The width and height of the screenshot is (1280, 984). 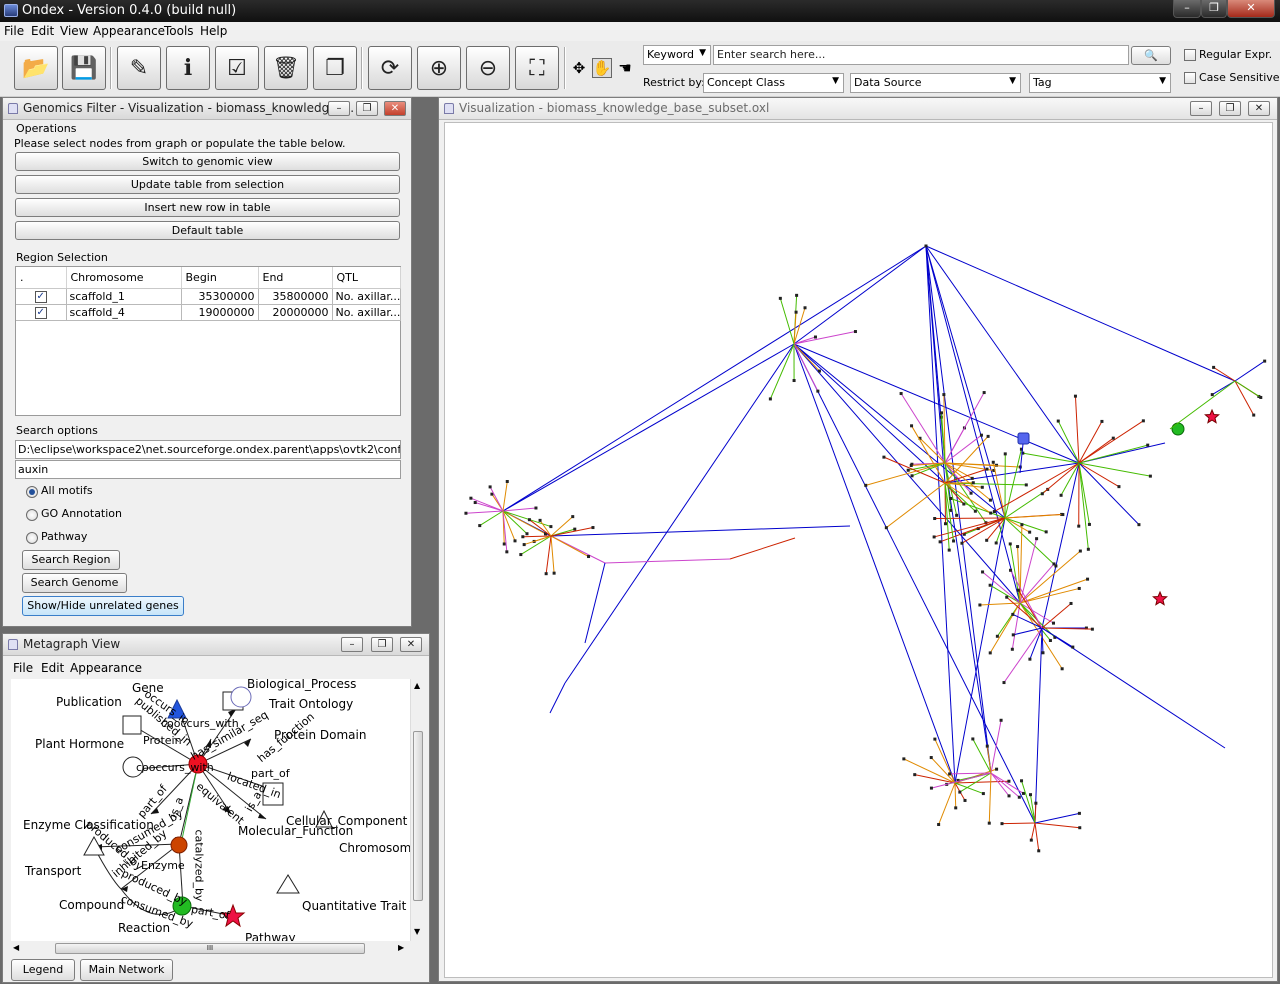 What do you see at coordinates (773, 83) in the screenshot?
I see `concept-class-select: Concept Class ▼` at bounding box center [773, 83].